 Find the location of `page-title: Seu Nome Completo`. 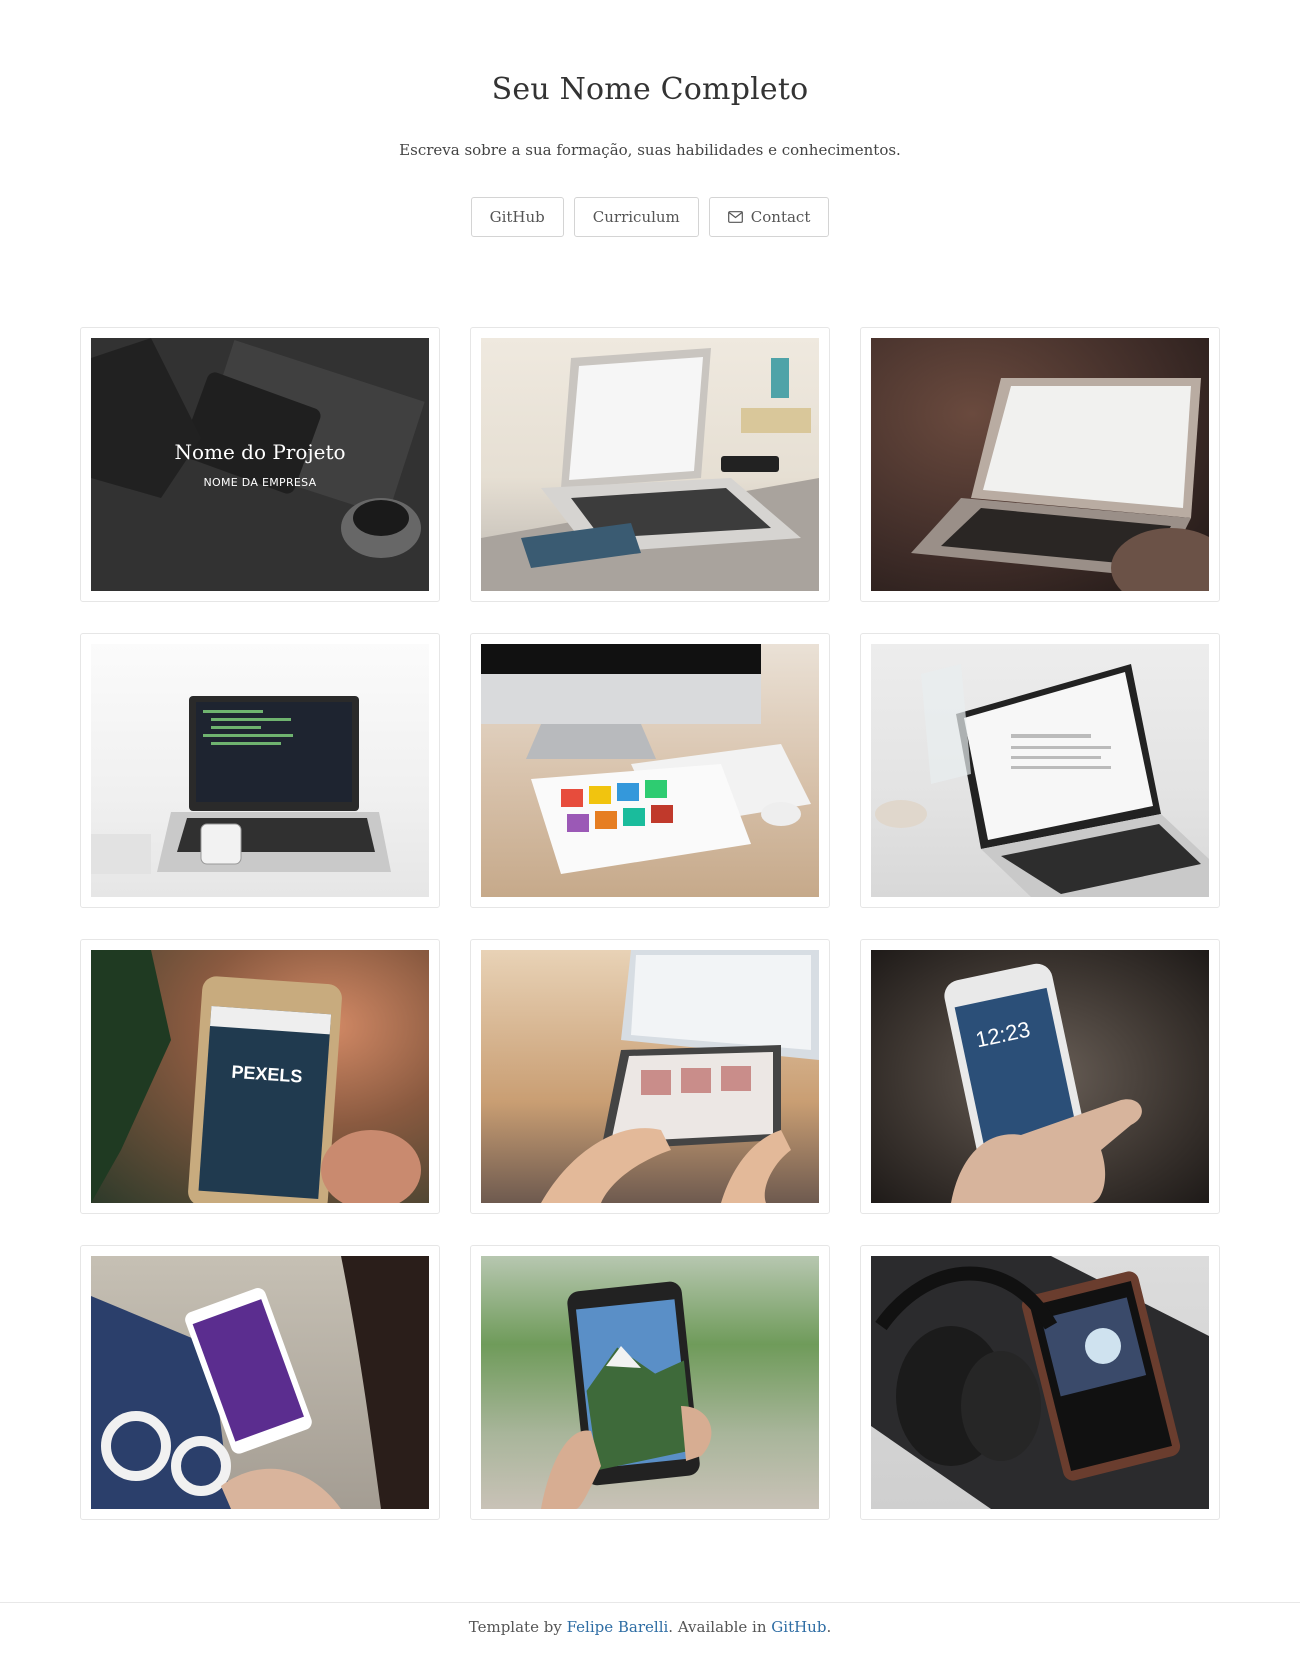

page-title: Seu Nome Completo is located at coordinates (650, 89).